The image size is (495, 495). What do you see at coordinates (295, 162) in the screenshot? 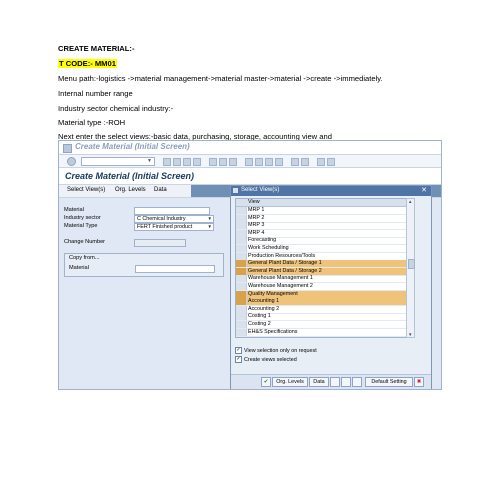
I see `new-session-icon` at bounding box center [295, 162].